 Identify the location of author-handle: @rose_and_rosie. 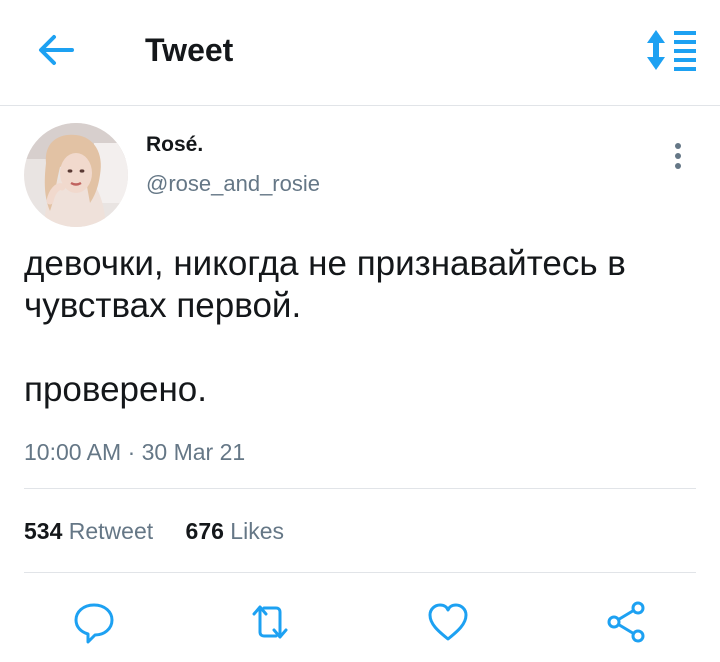
(233, 184).